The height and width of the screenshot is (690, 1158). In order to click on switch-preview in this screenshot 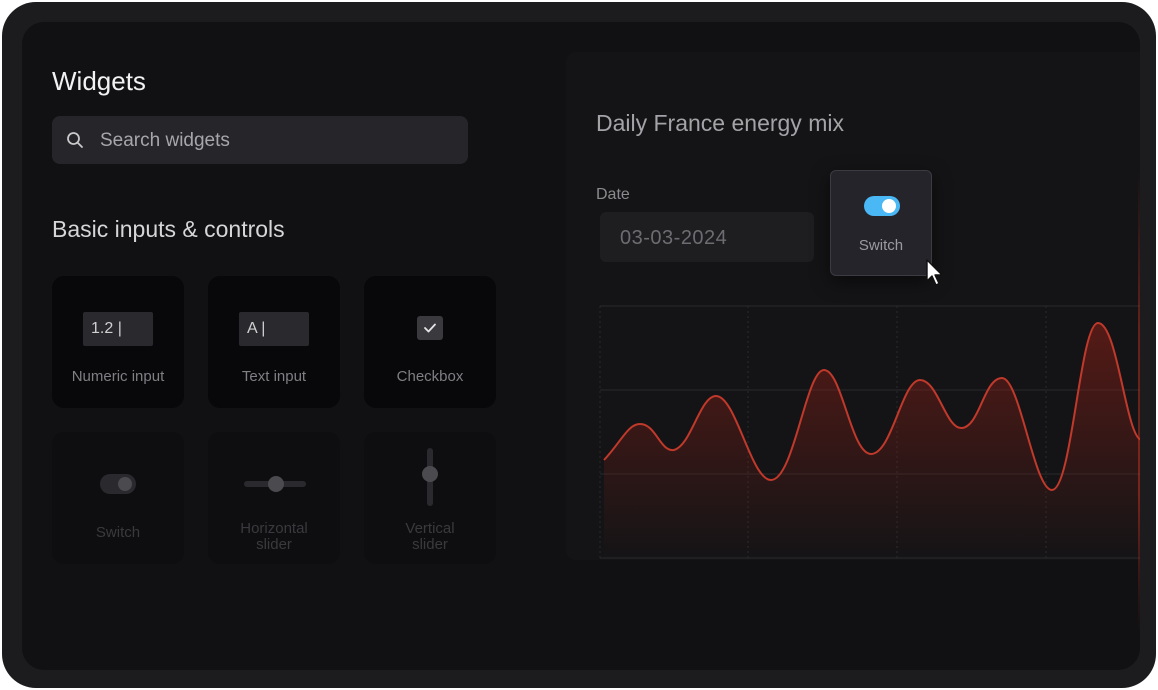, I will do `click(118, 484)`.